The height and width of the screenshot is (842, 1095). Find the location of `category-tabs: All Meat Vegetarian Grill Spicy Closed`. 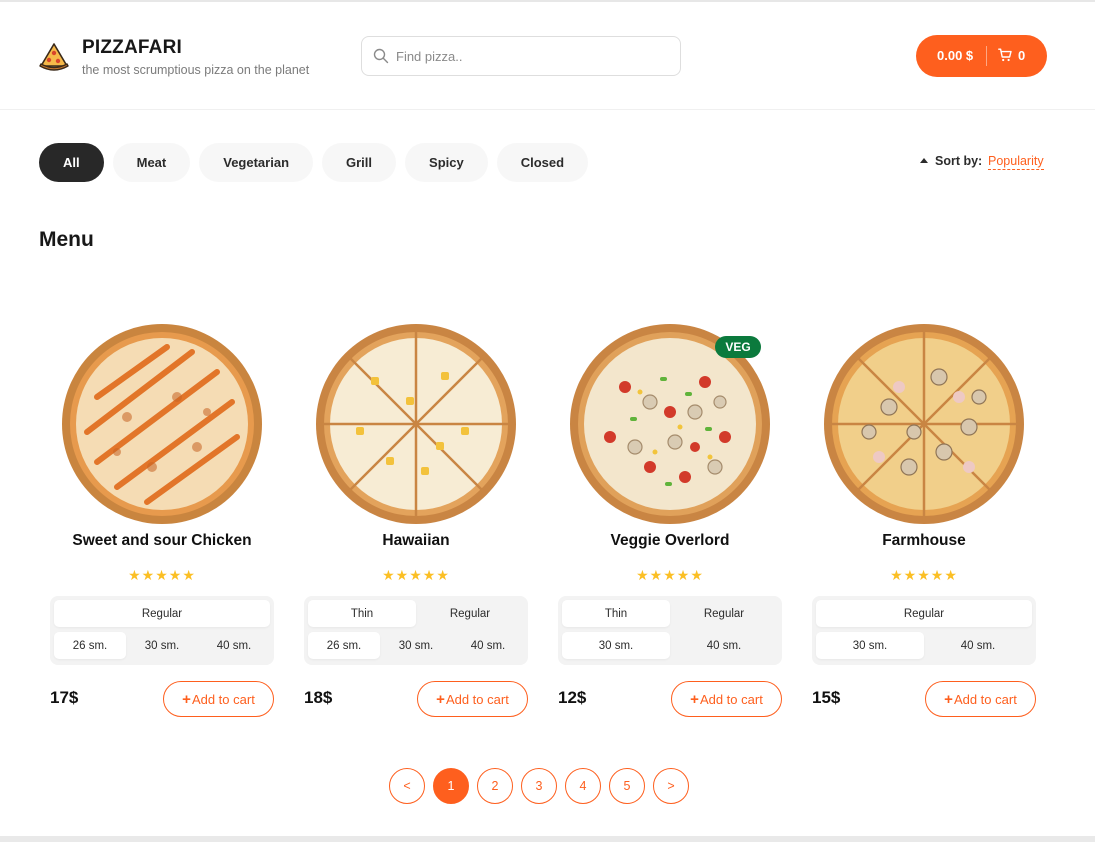

category-tabs: All Meat Vegetarian Grill Spicy Closed is located at coordinates (314, 162).